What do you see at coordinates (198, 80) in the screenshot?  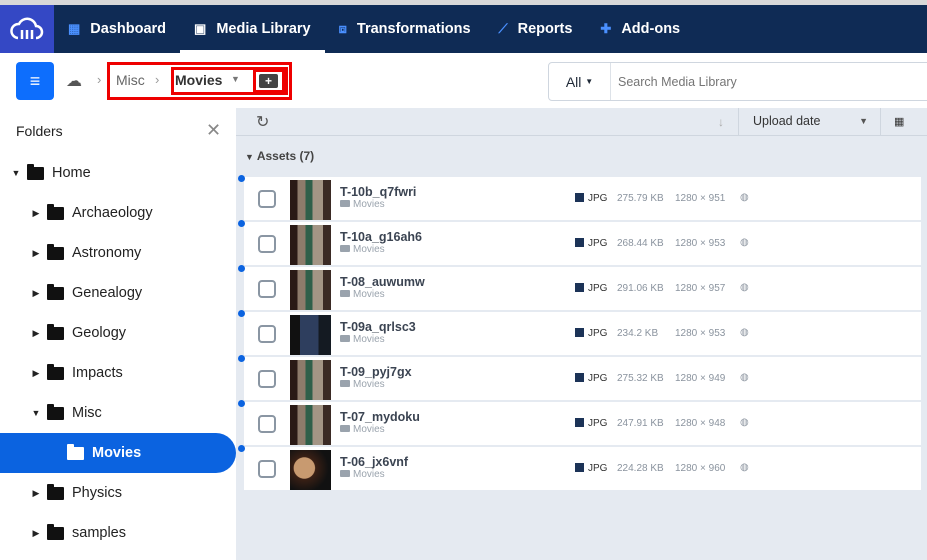 I see `breadcrumb-movies: Movies` at bounding box center [198, 80].